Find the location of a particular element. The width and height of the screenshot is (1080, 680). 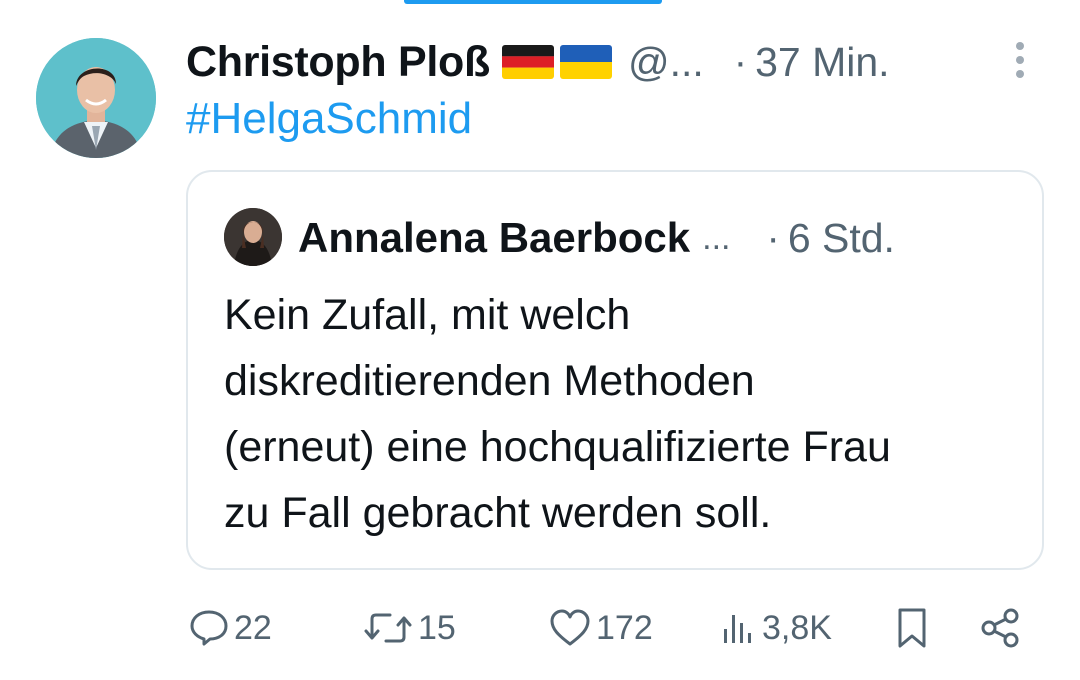

views-button: 3,8K is located at coordinates (775, 628).